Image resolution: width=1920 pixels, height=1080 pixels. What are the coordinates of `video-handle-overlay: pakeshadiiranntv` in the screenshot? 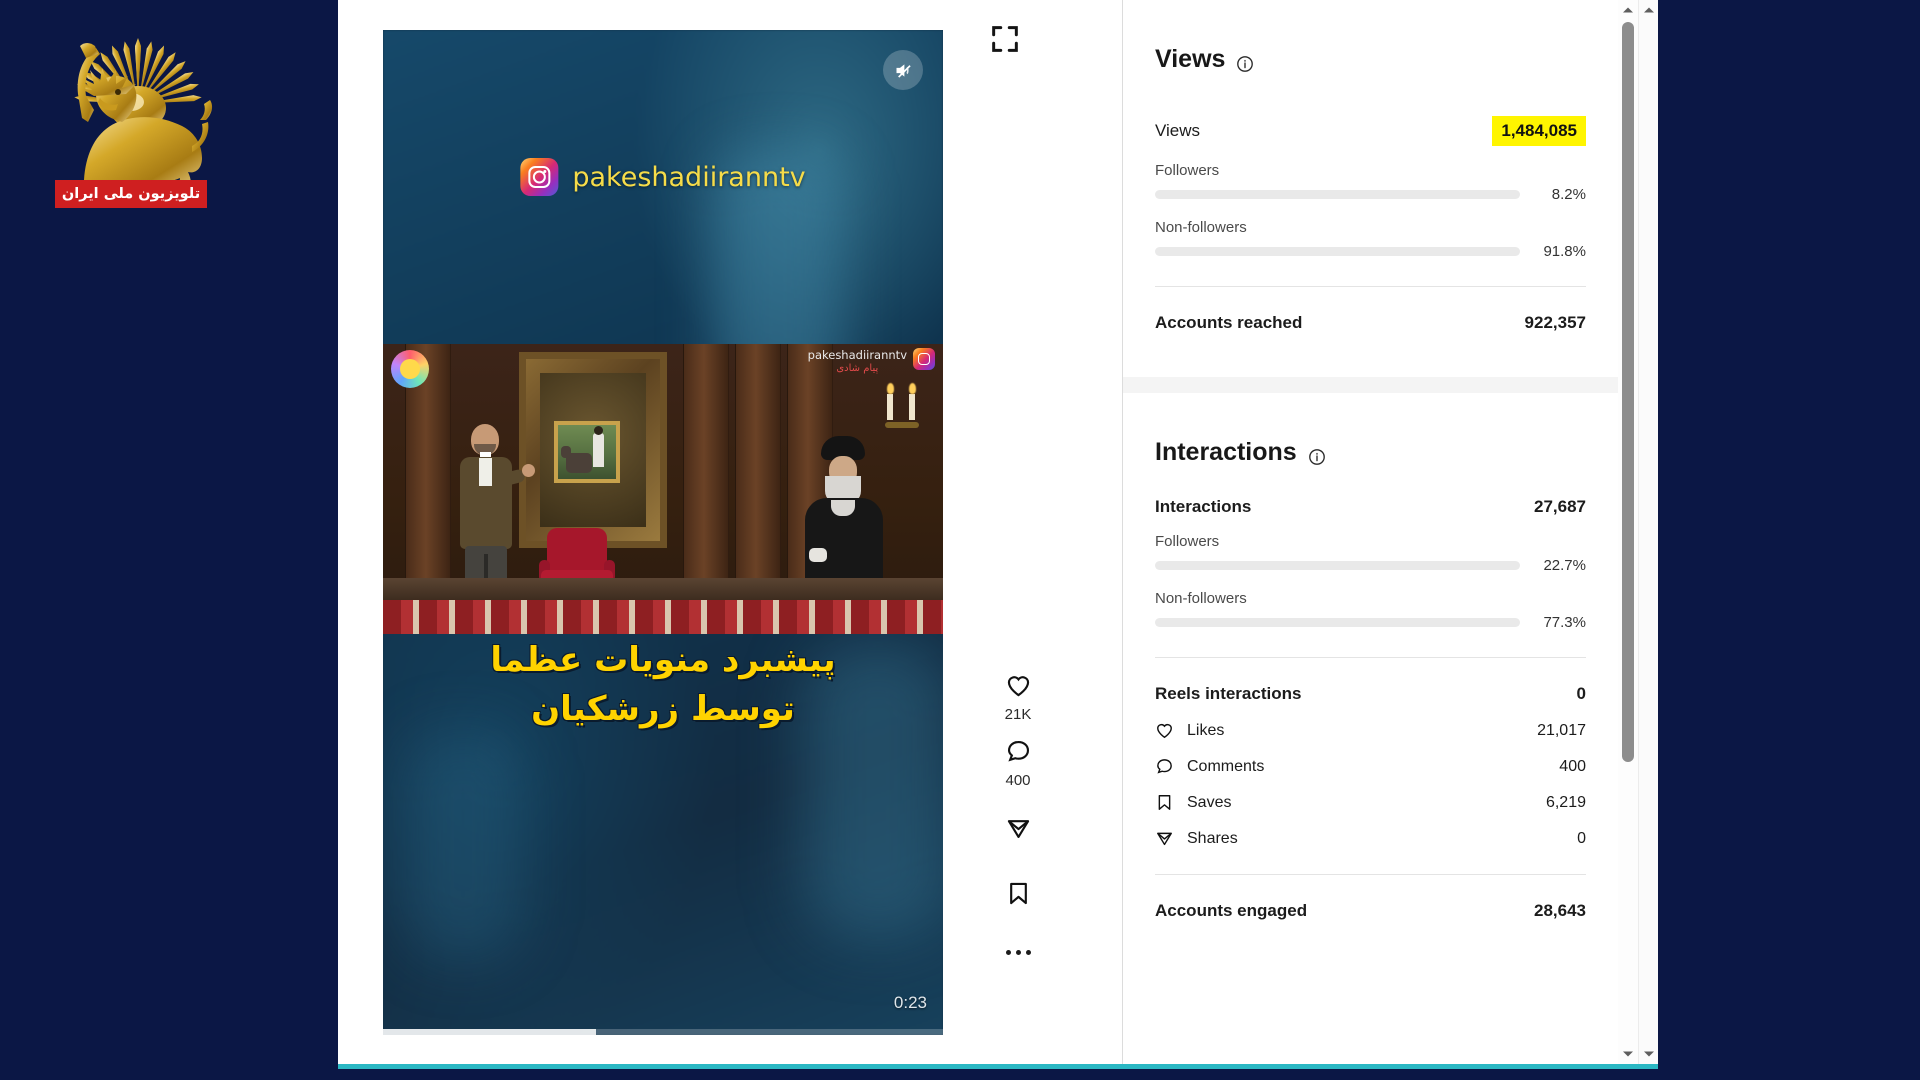 It's located at (663, 177).